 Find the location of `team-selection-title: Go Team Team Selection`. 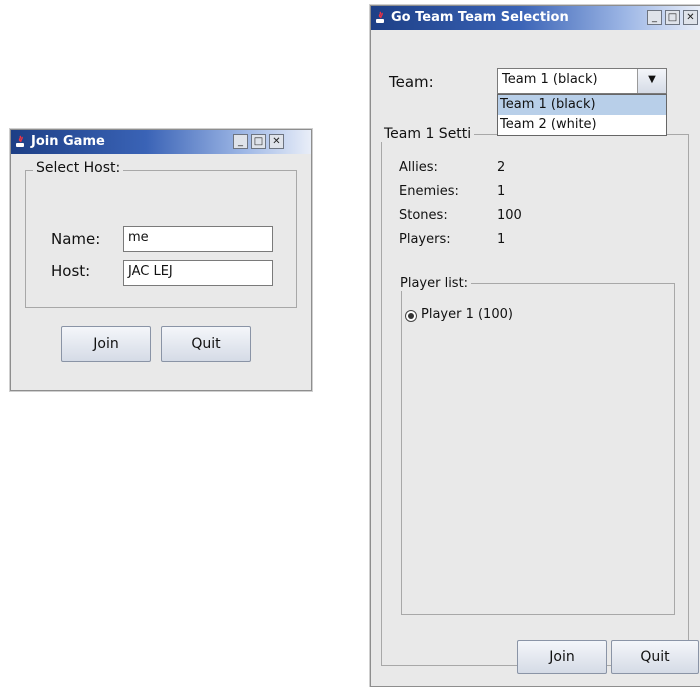

team-selection-title: Go Team Team Selection is located at coordinates (480, 17).